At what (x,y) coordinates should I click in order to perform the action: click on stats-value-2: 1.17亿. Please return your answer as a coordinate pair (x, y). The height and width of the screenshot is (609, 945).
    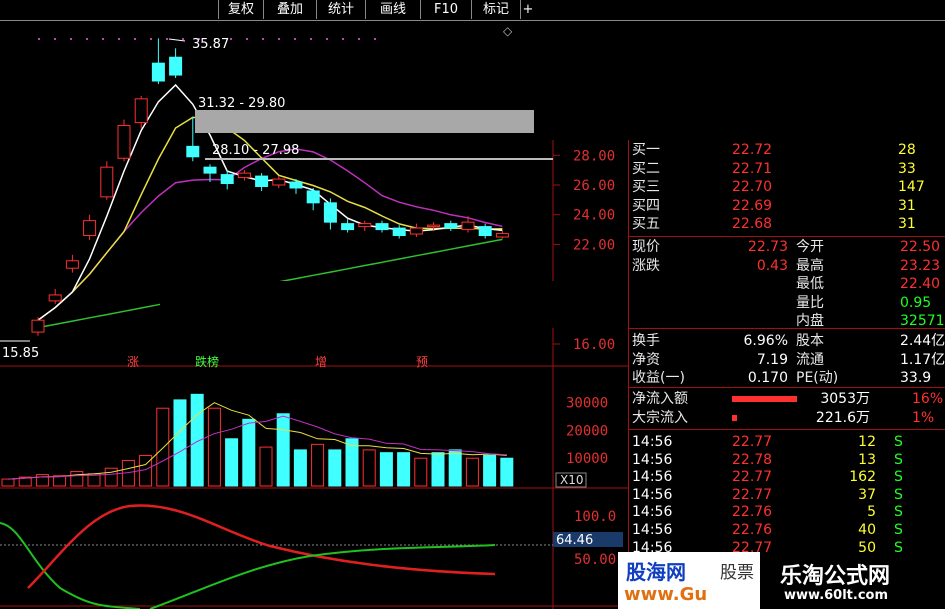
    Looking at the image, I should click on (922, 359).